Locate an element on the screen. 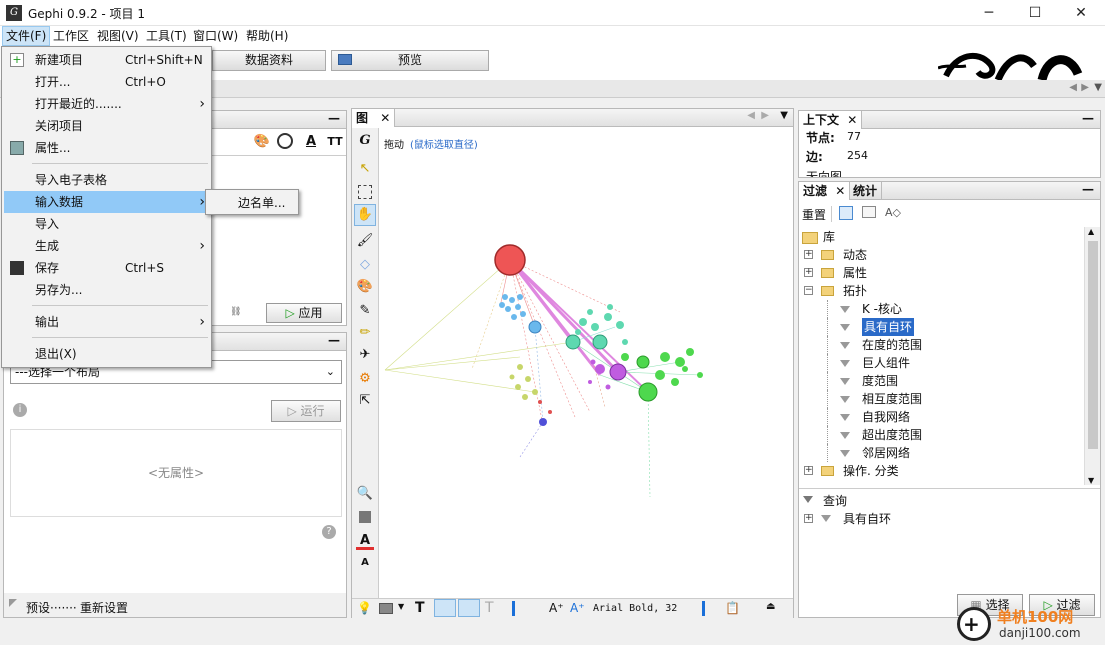  edge-scale-slider is located at coordinates (513, 608).